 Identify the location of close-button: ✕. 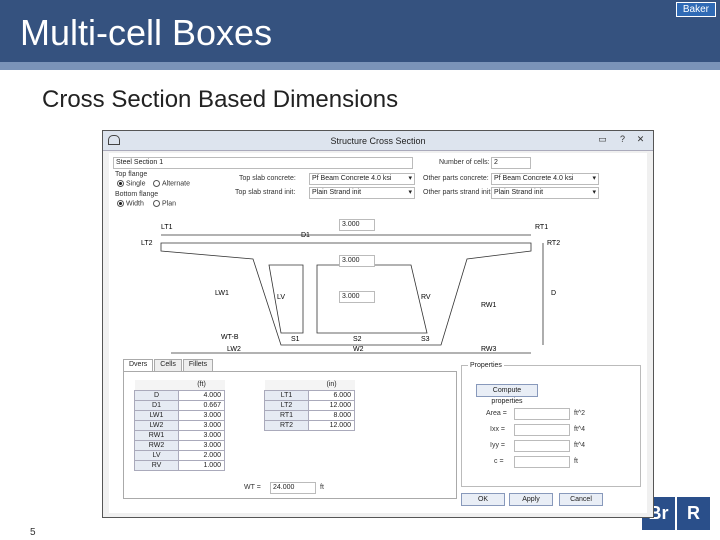
(640, 140).